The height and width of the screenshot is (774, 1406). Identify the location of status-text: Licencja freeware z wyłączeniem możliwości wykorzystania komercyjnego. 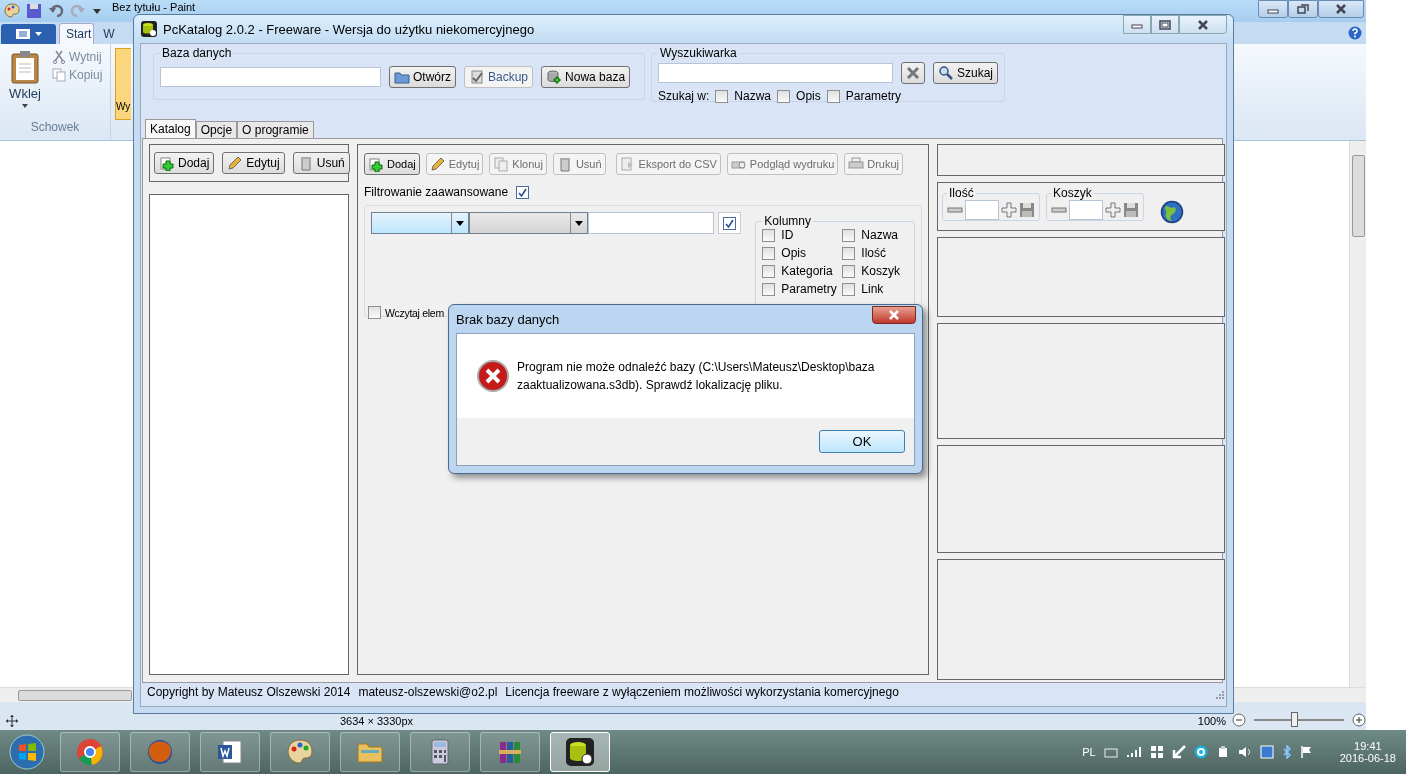
(702, 692).